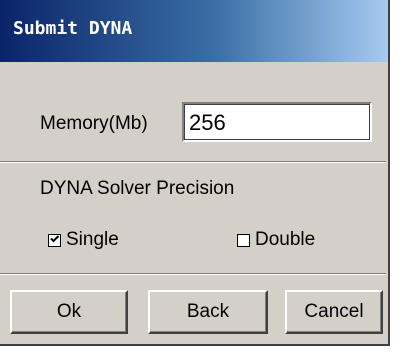 This screenshot has width=403, height=356. Describe the element at coordinates (92, 239) in the screenshot. I see `single-label: Single` at that location.